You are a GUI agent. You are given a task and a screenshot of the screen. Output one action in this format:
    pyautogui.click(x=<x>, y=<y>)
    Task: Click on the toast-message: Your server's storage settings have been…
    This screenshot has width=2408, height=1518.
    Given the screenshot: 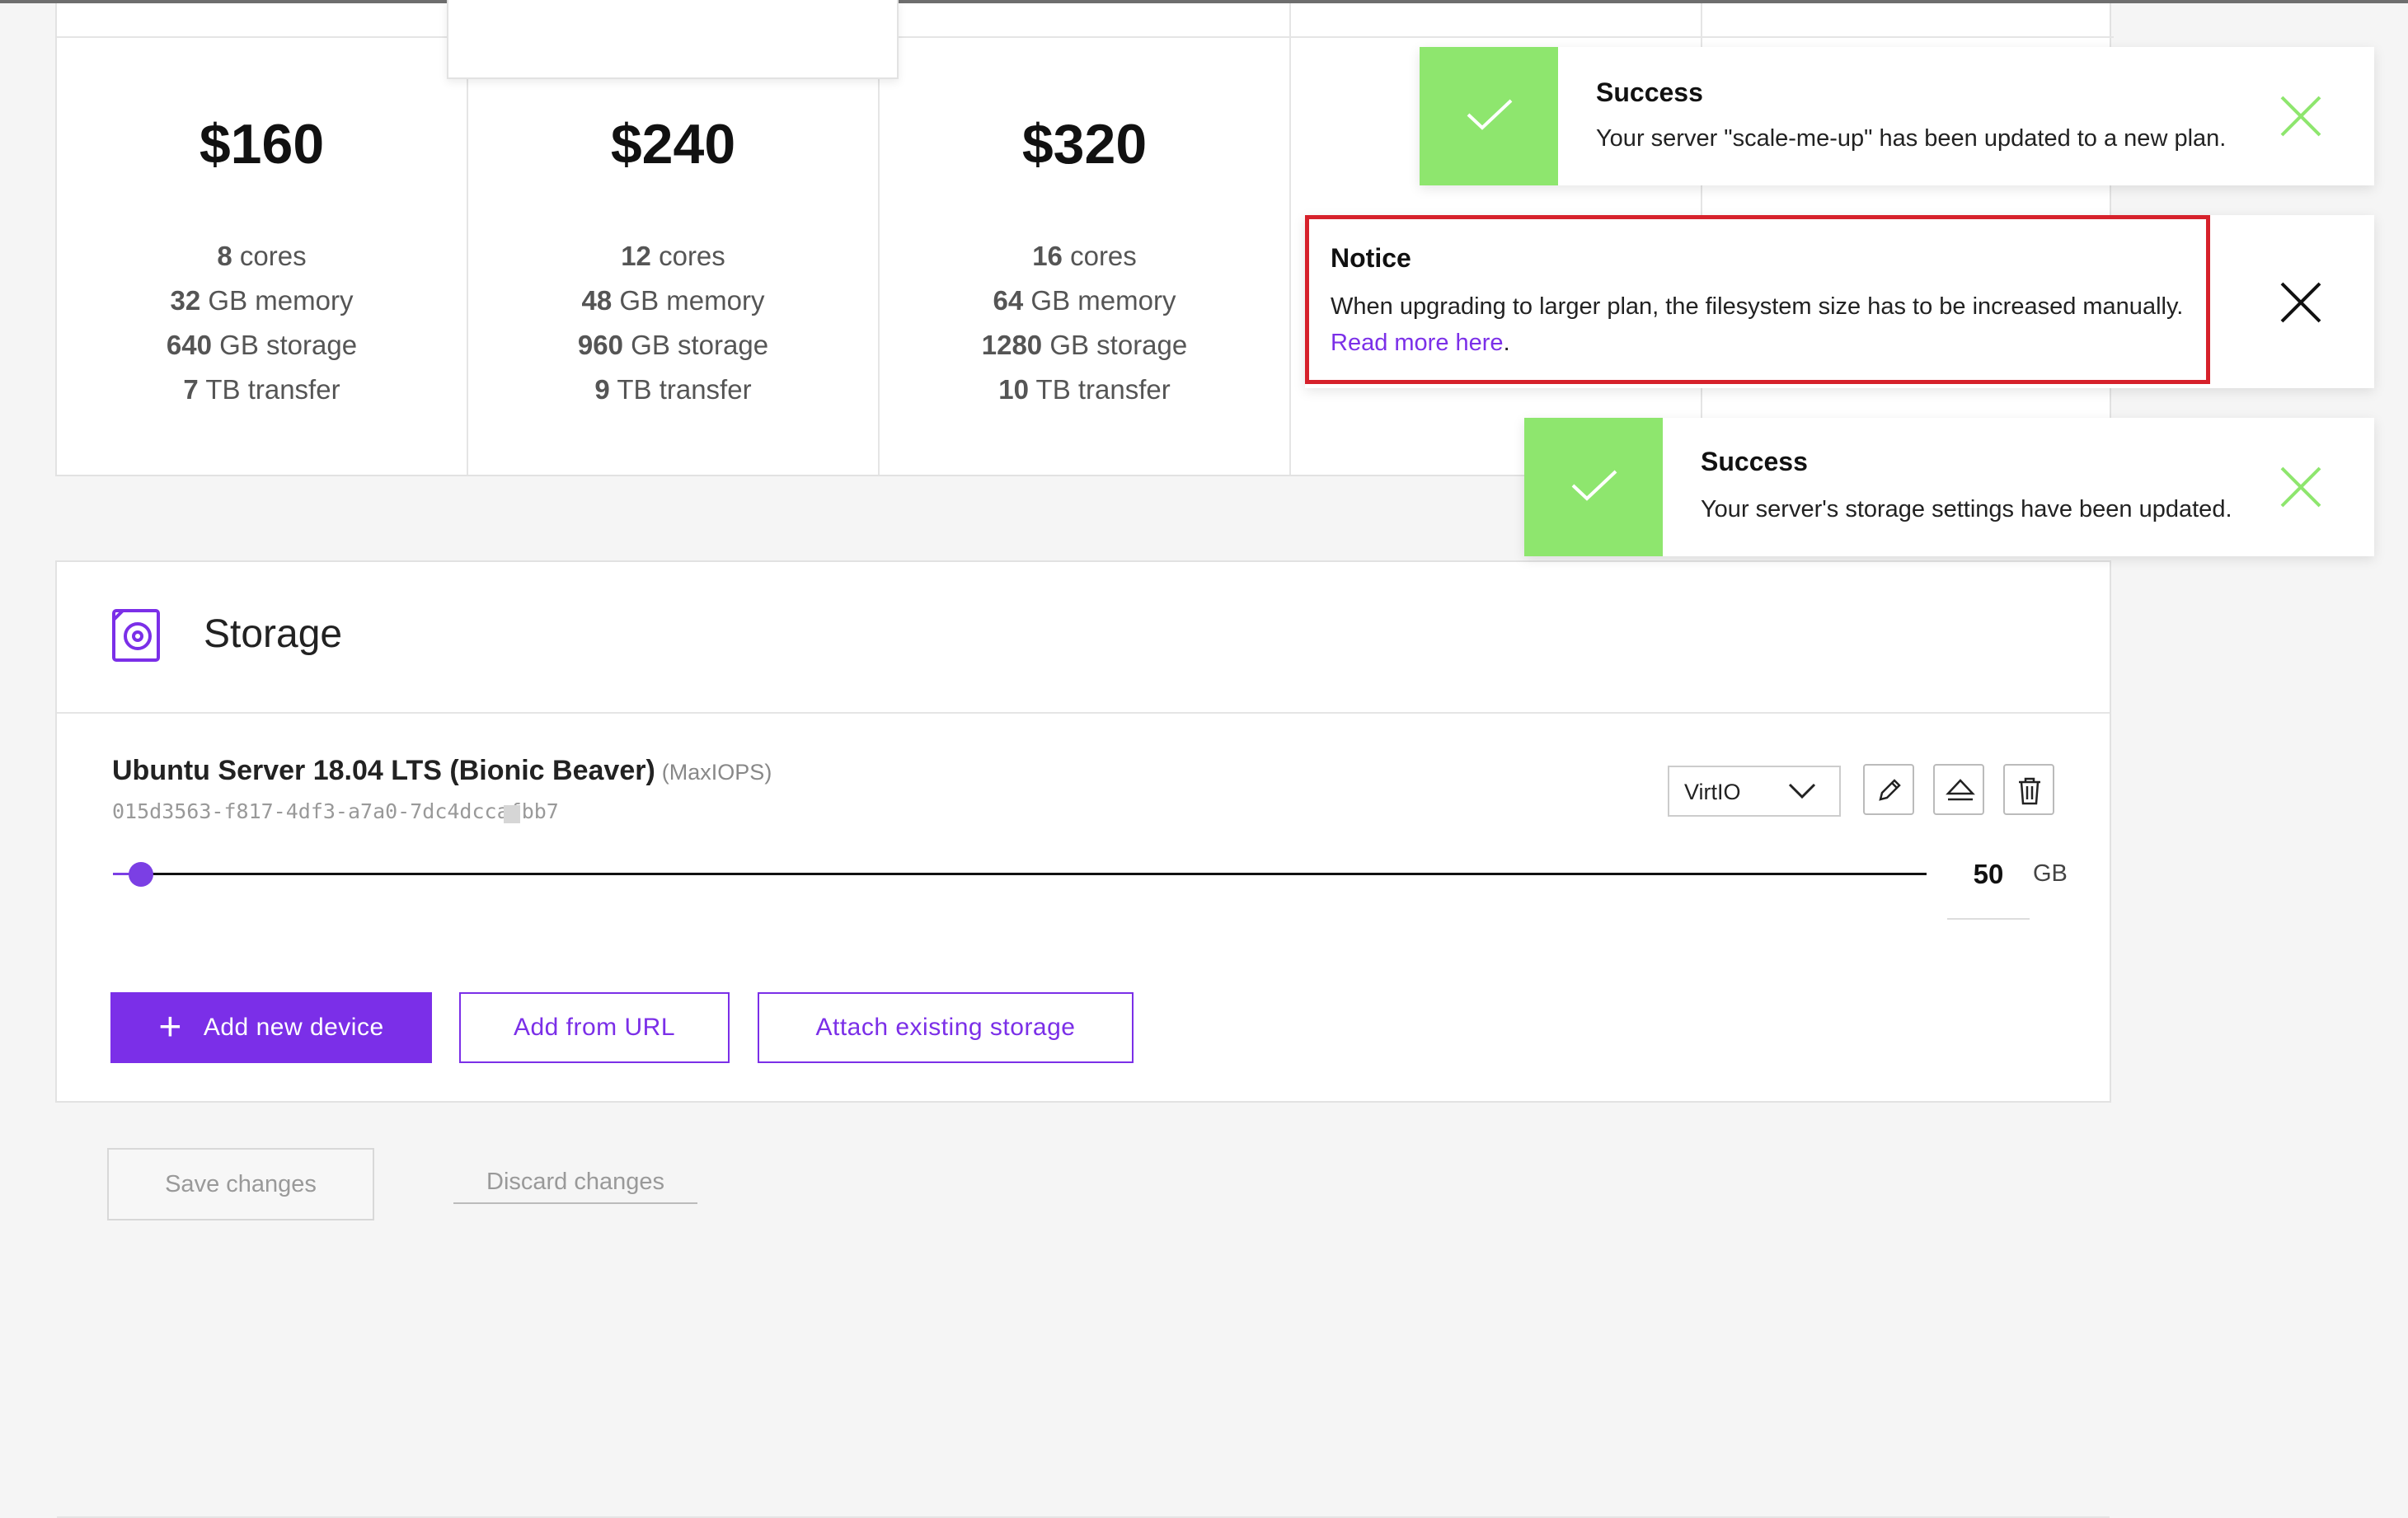 What is the action you would take?
    pyautogui.click(x=1966, y=509)
    